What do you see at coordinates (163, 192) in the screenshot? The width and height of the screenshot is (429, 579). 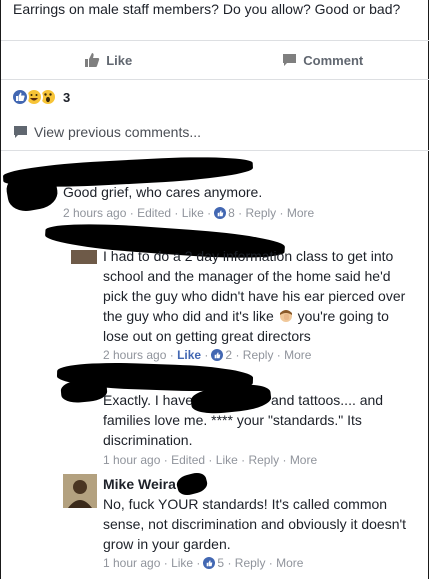 I see `comment-text: Good grief, who cares anymore.` at bounding box center [163, 192].